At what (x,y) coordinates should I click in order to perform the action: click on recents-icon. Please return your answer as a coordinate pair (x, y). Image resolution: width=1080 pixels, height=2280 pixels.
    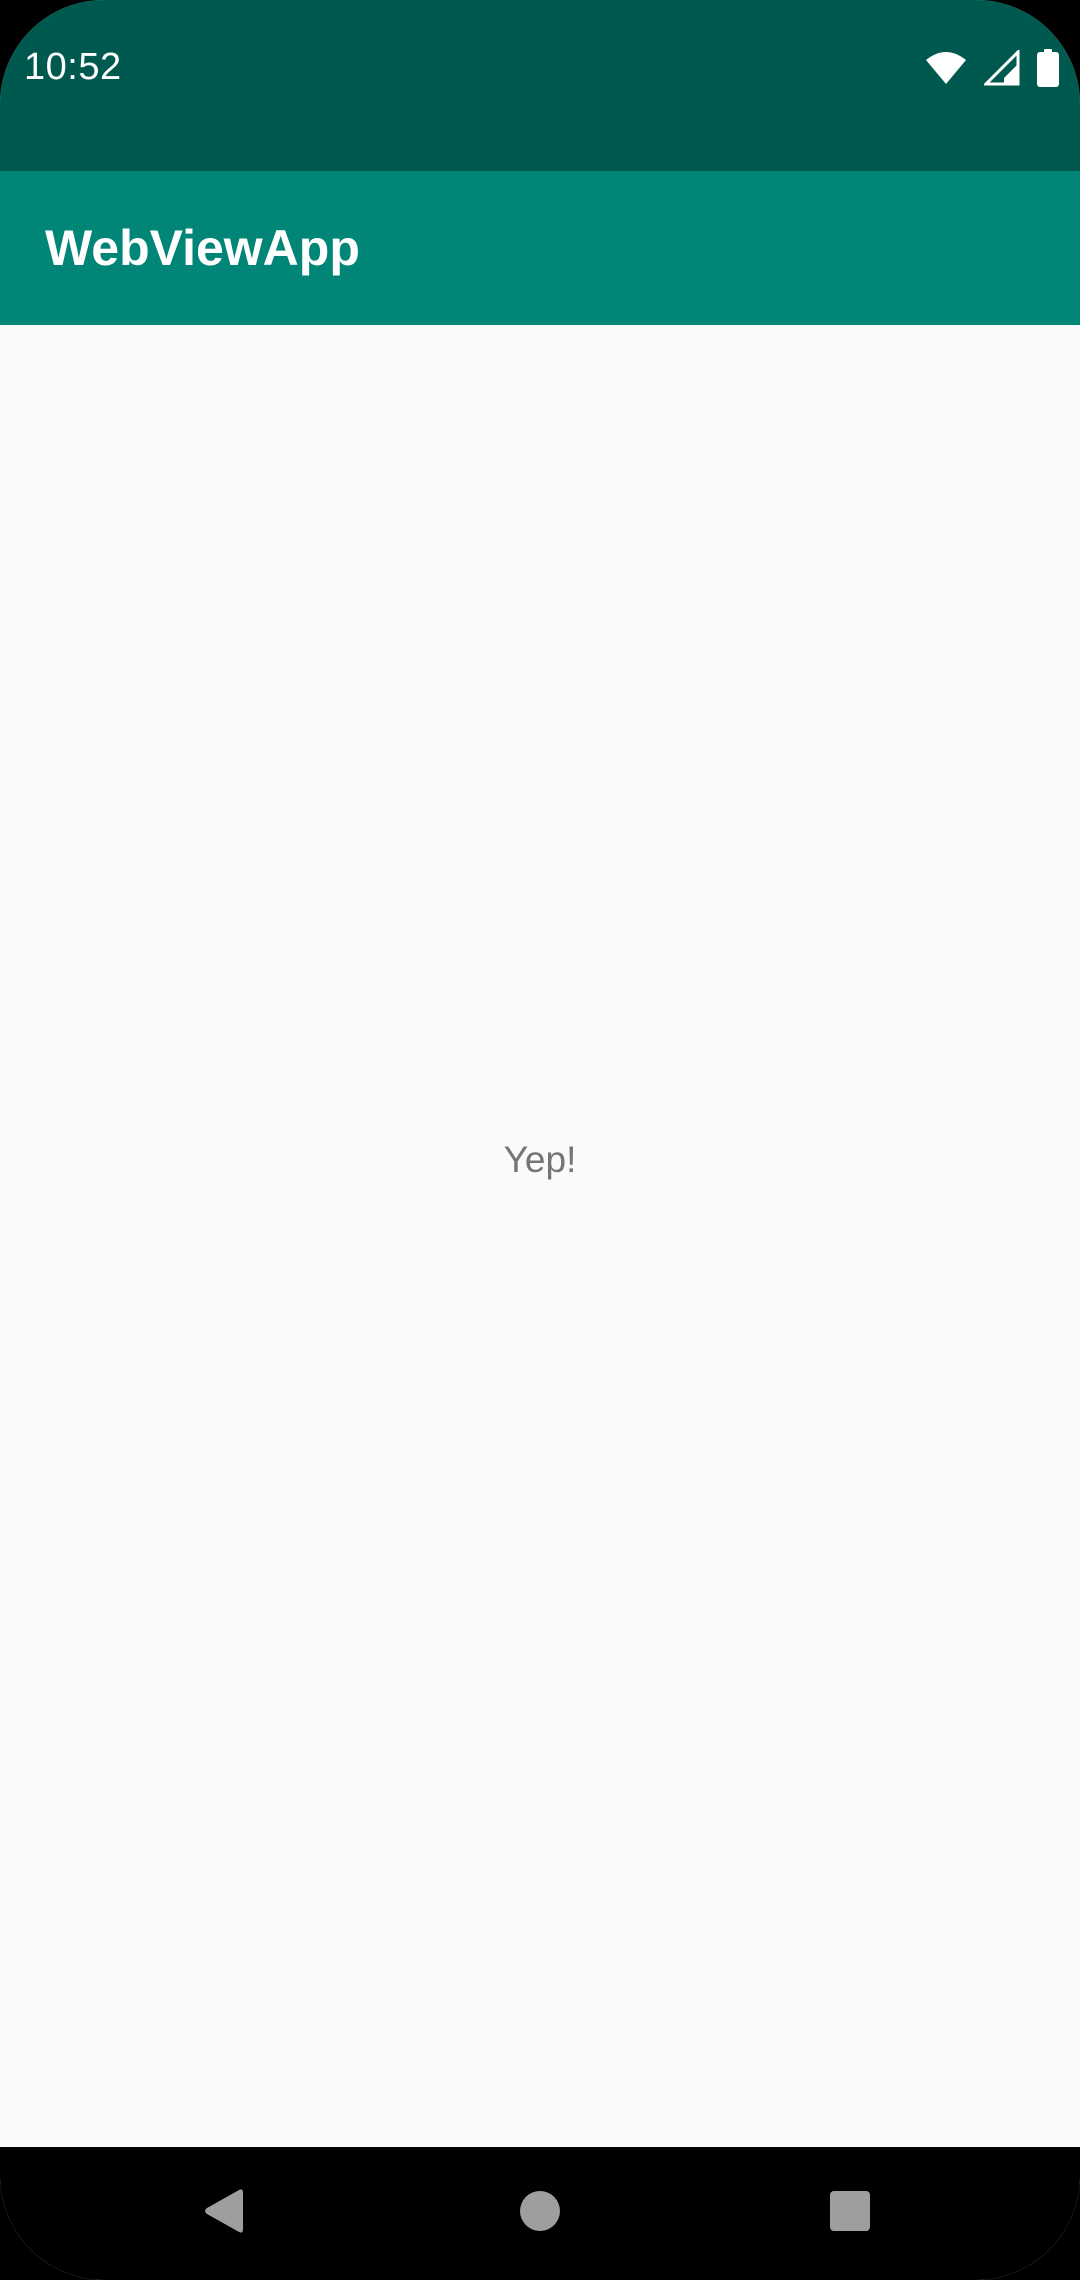
    Looking at the image, I should click on (850, 2213).